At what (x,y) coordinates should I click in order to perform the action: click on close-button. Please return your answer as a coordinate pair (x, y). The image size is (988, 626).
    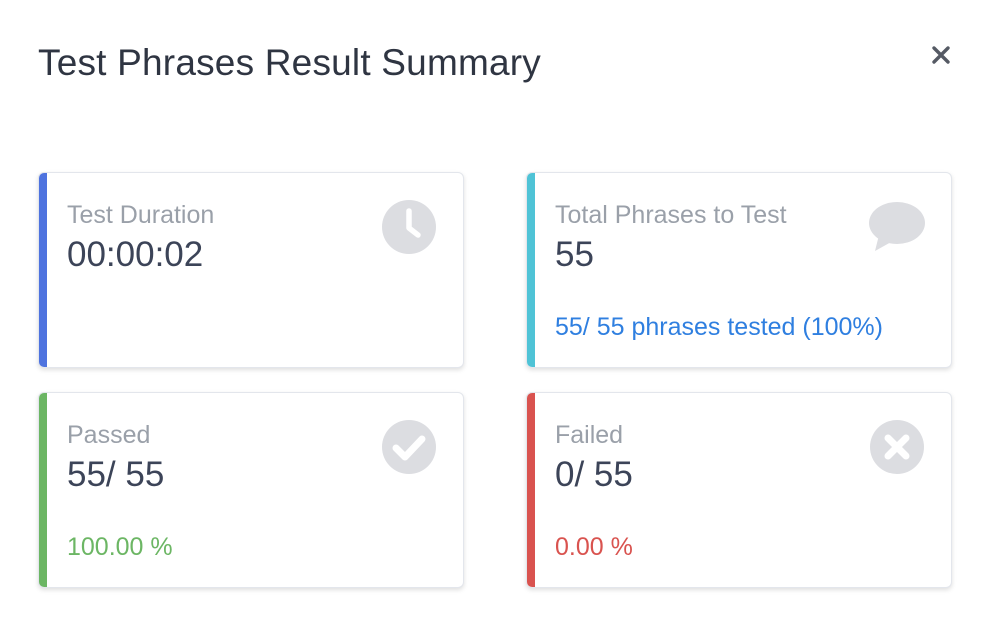
    Looking at the image, I should click on (941, 55).